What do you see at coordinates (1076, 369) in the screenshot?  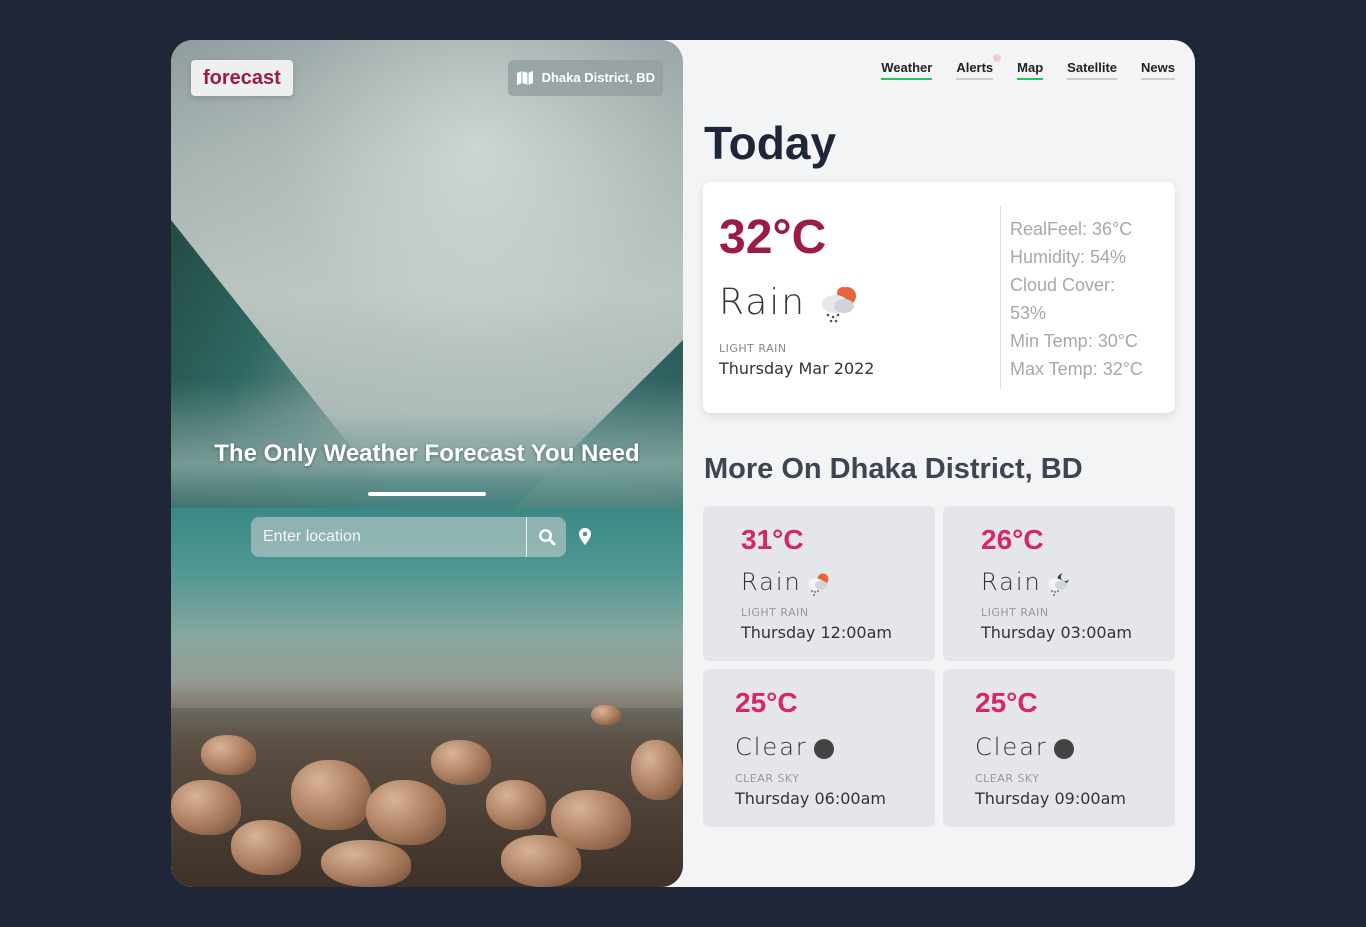 I see `max-temp: Max Temp: 32°C` at bounding box center [1076, 369].